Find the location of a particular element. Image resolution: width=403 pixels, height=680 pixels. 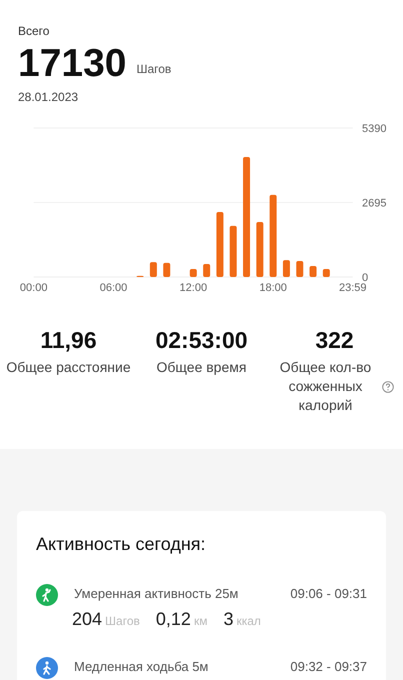

x-tick-label: 12:00 is located at coordinates (194, 288).